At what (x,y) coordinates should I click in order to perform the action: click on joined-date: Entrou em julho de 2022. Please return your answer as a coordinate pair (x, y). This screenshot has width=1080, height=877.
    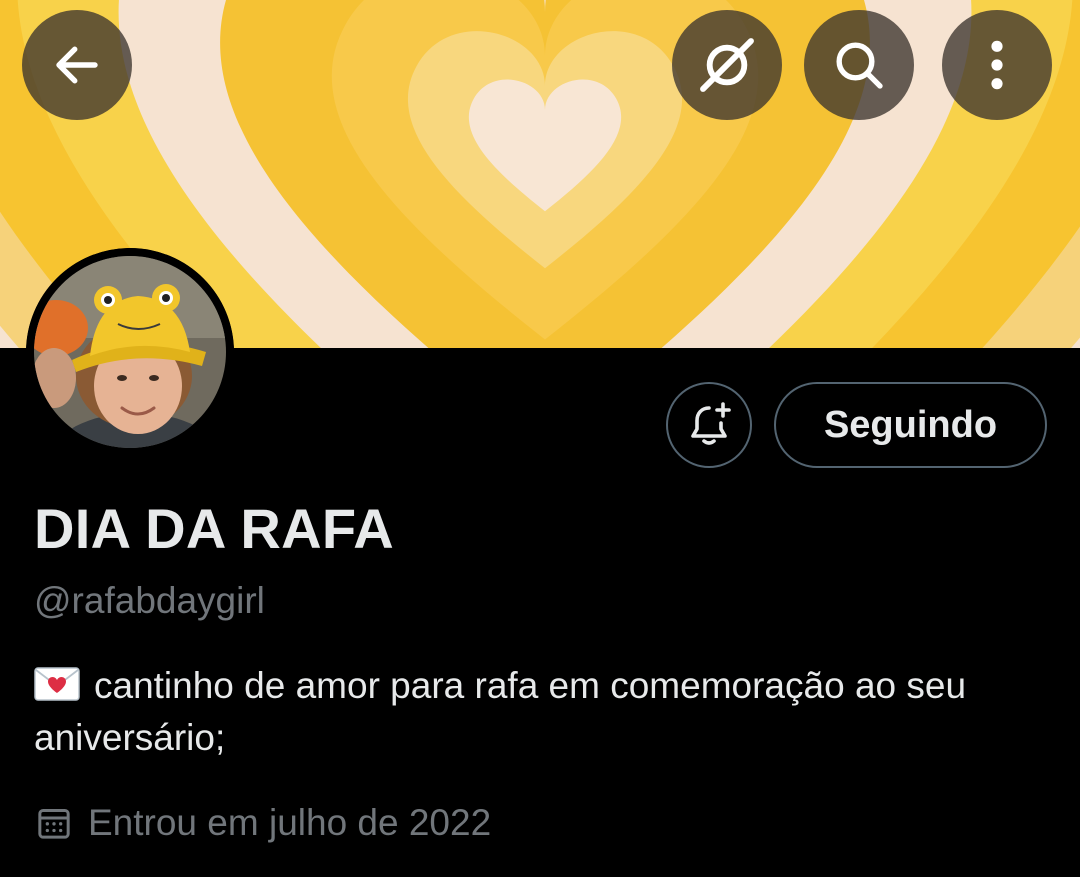
    Looking at the image, I should click on (262, 823).